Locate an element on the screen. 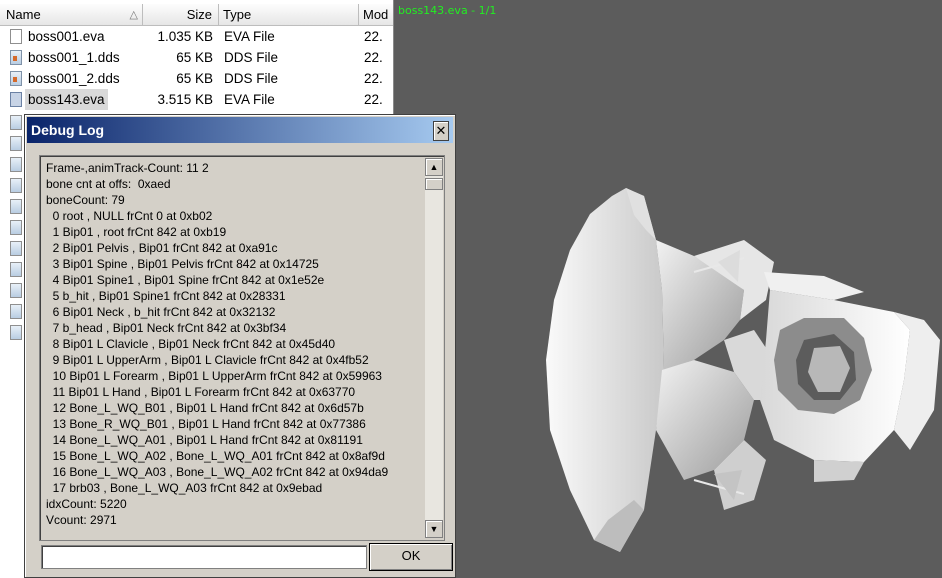  log-scrollbar: ▲ ▼ is located at coordinates (434, 348).